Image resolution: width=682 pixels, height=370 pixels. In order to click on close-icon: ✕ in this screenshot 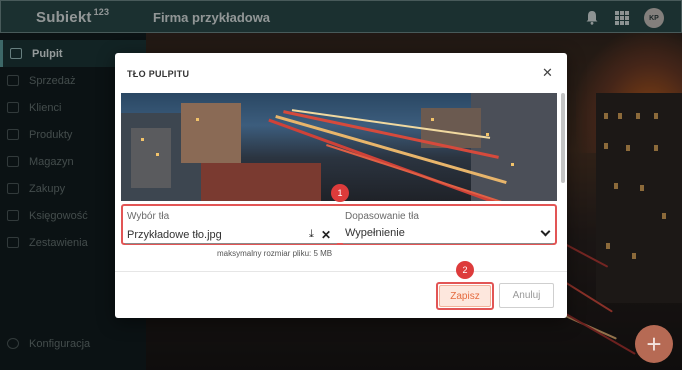, I will do `click(547, 73)`.